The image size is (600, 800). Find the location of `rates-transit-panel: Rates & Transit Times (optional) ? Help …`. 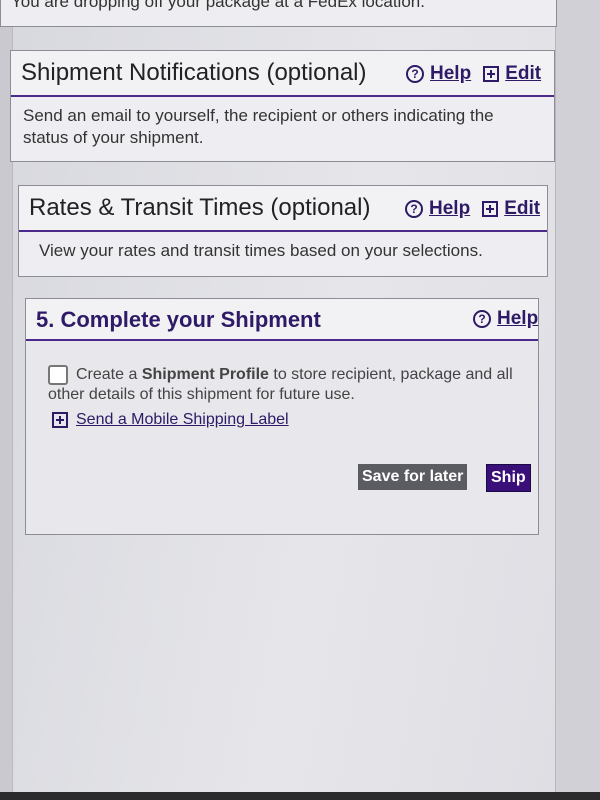

rates-transit-panel: Rates & Transit Times (optional) ? Help … is located at coordinates (283, 231).